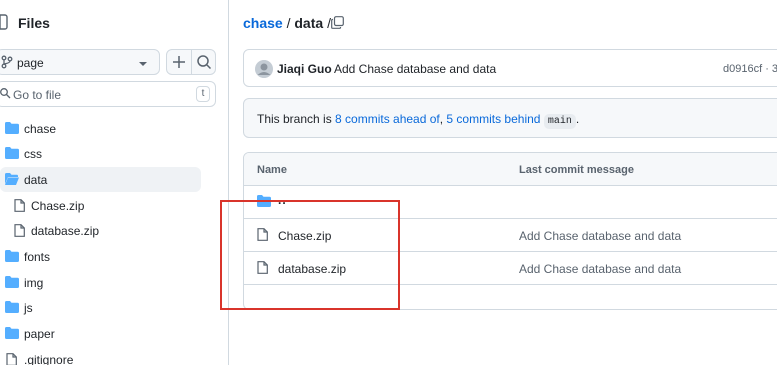 The image size is (777, 365). Describe the element at coordinates (40, 129) in the screenshot. I see `tree-item-label: chase` at that location.